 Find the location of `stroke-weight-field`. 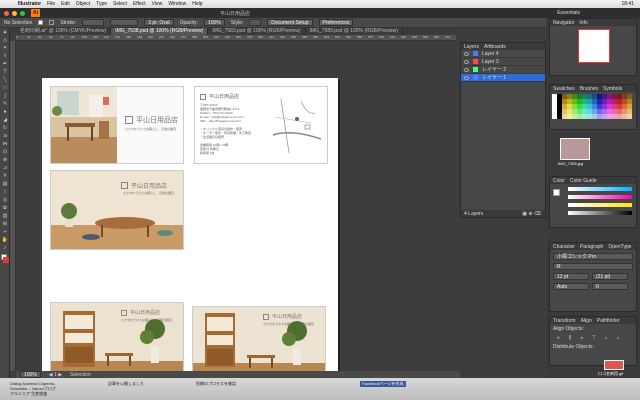

stroke-weight-field is located at coordinates (93, 22).